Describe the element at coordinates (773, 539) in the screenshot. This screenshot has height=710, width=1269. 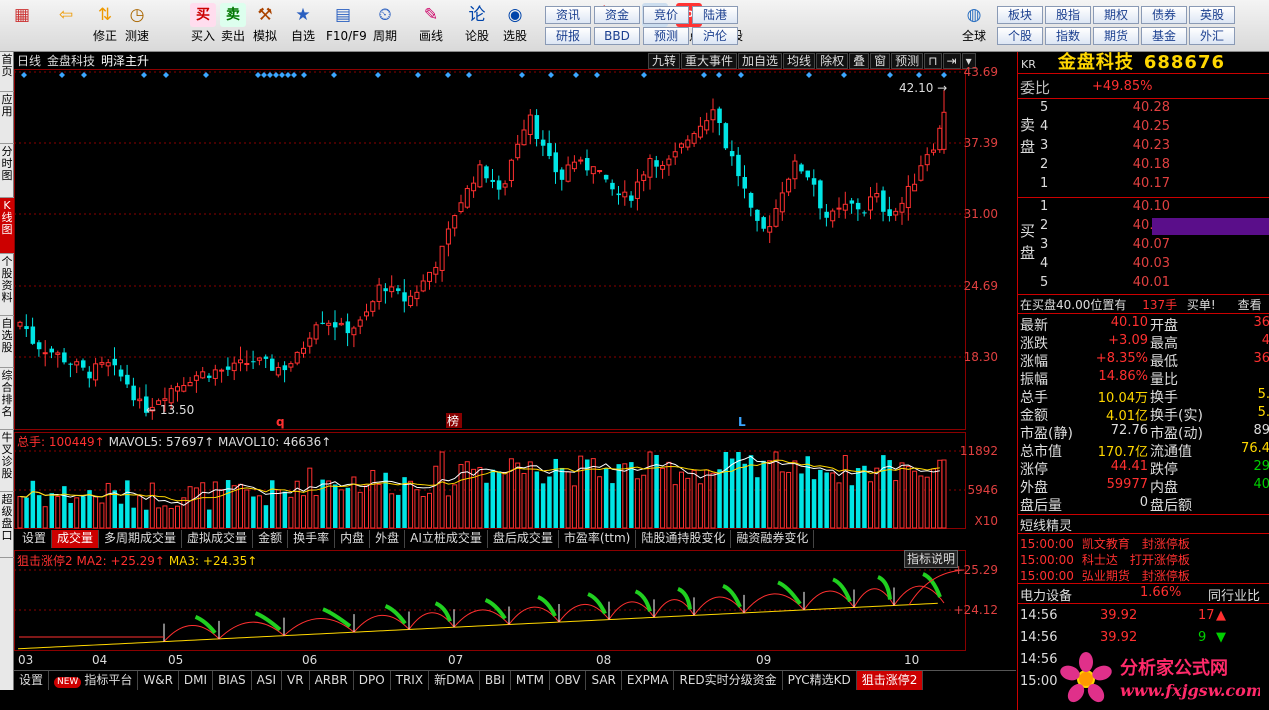
I see `indicator-tab-12: 融资融券变化` at that location.